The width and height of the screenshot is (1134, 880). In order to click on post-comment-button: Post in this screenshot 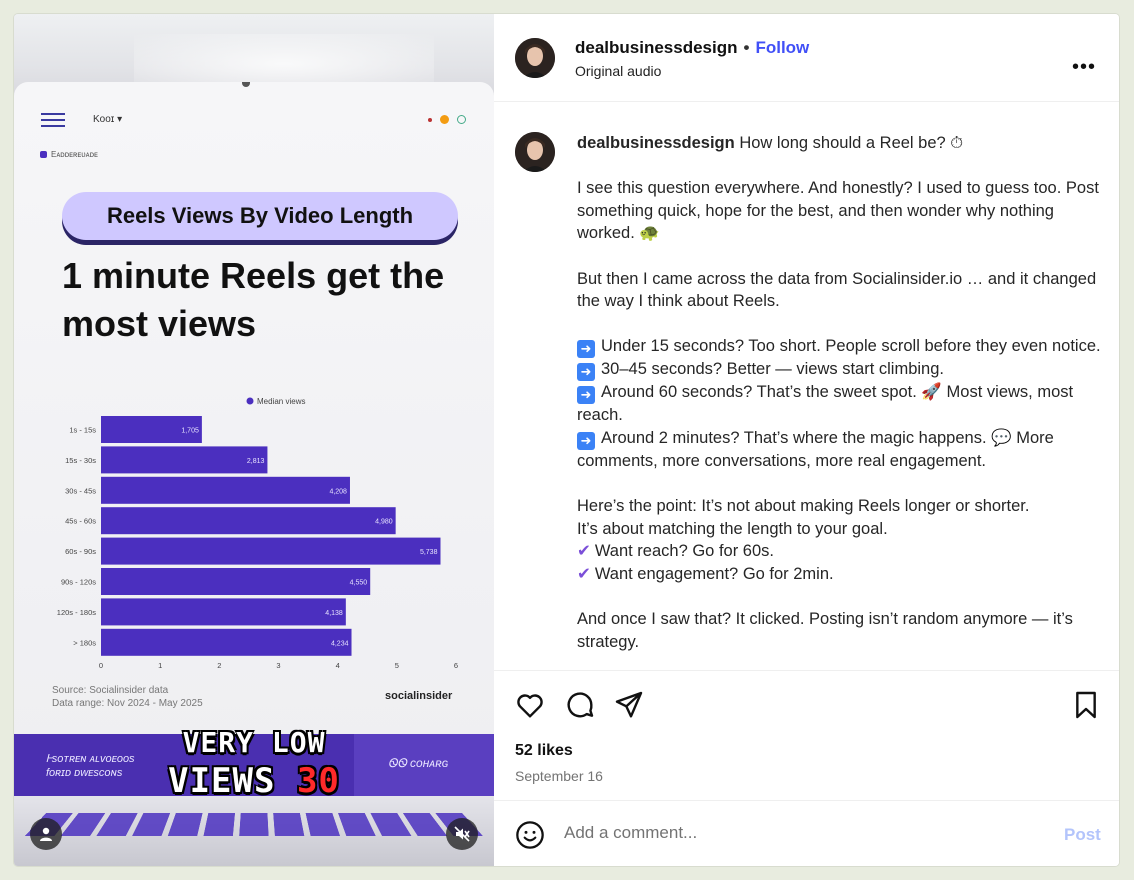, I will do `click(1082, 835)`.